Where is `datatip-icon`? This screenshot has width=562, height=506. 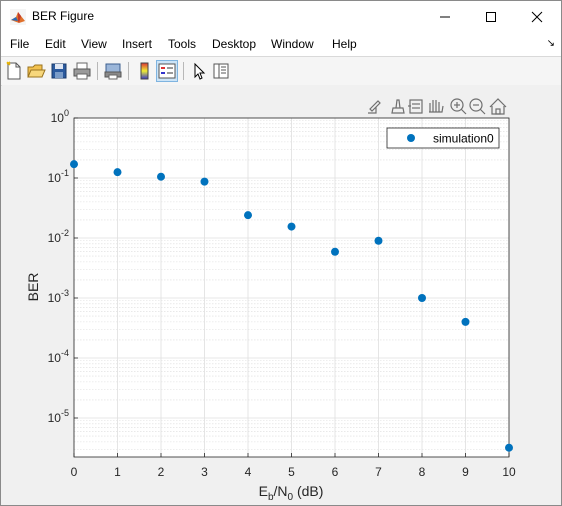
datatip-icon is located at coordinates (415, 106).